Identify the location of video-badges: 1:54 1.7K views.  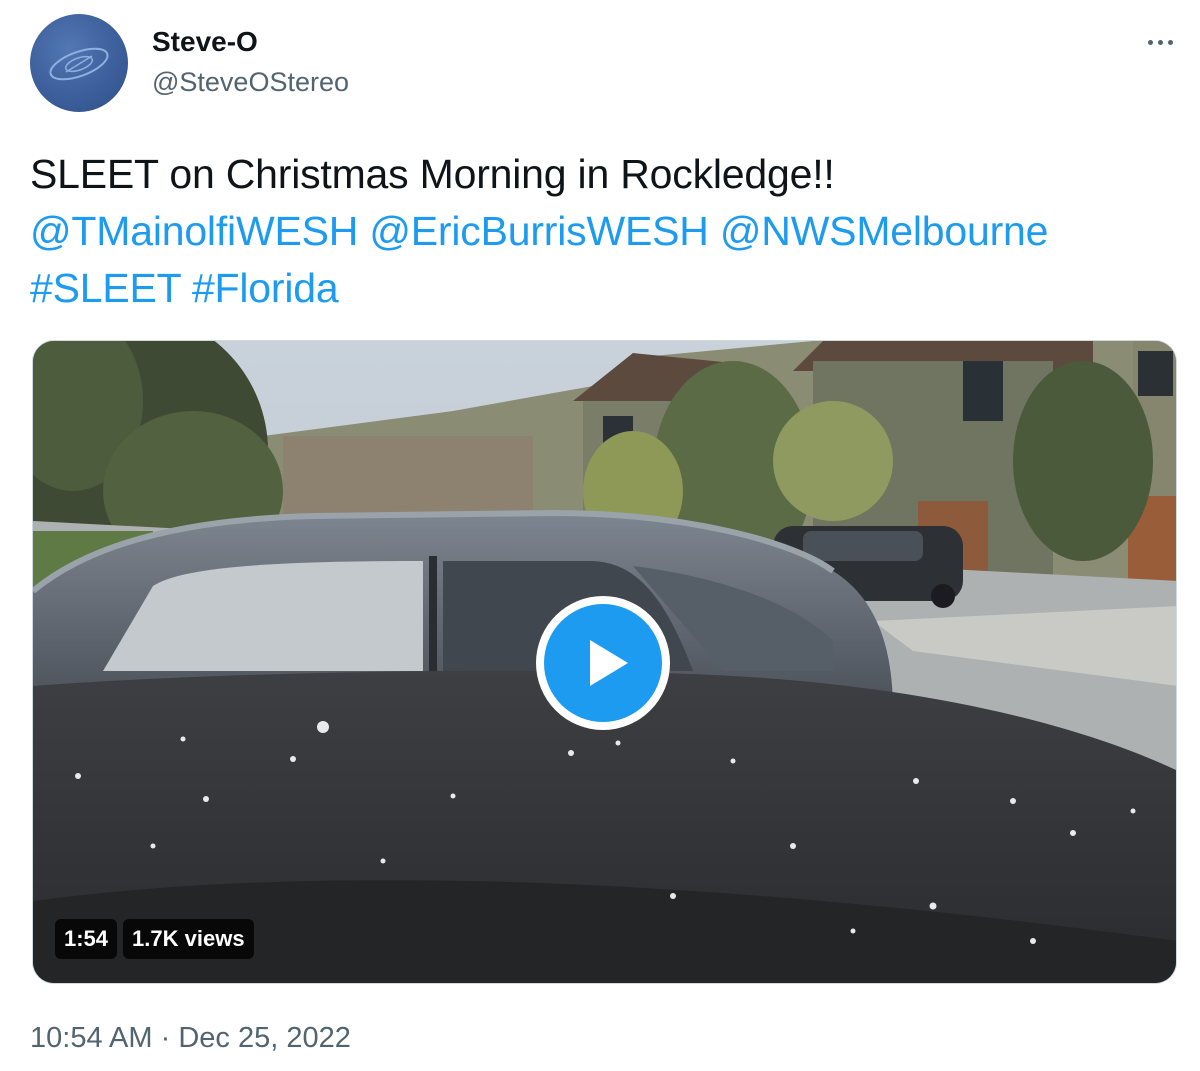
(154, 939).